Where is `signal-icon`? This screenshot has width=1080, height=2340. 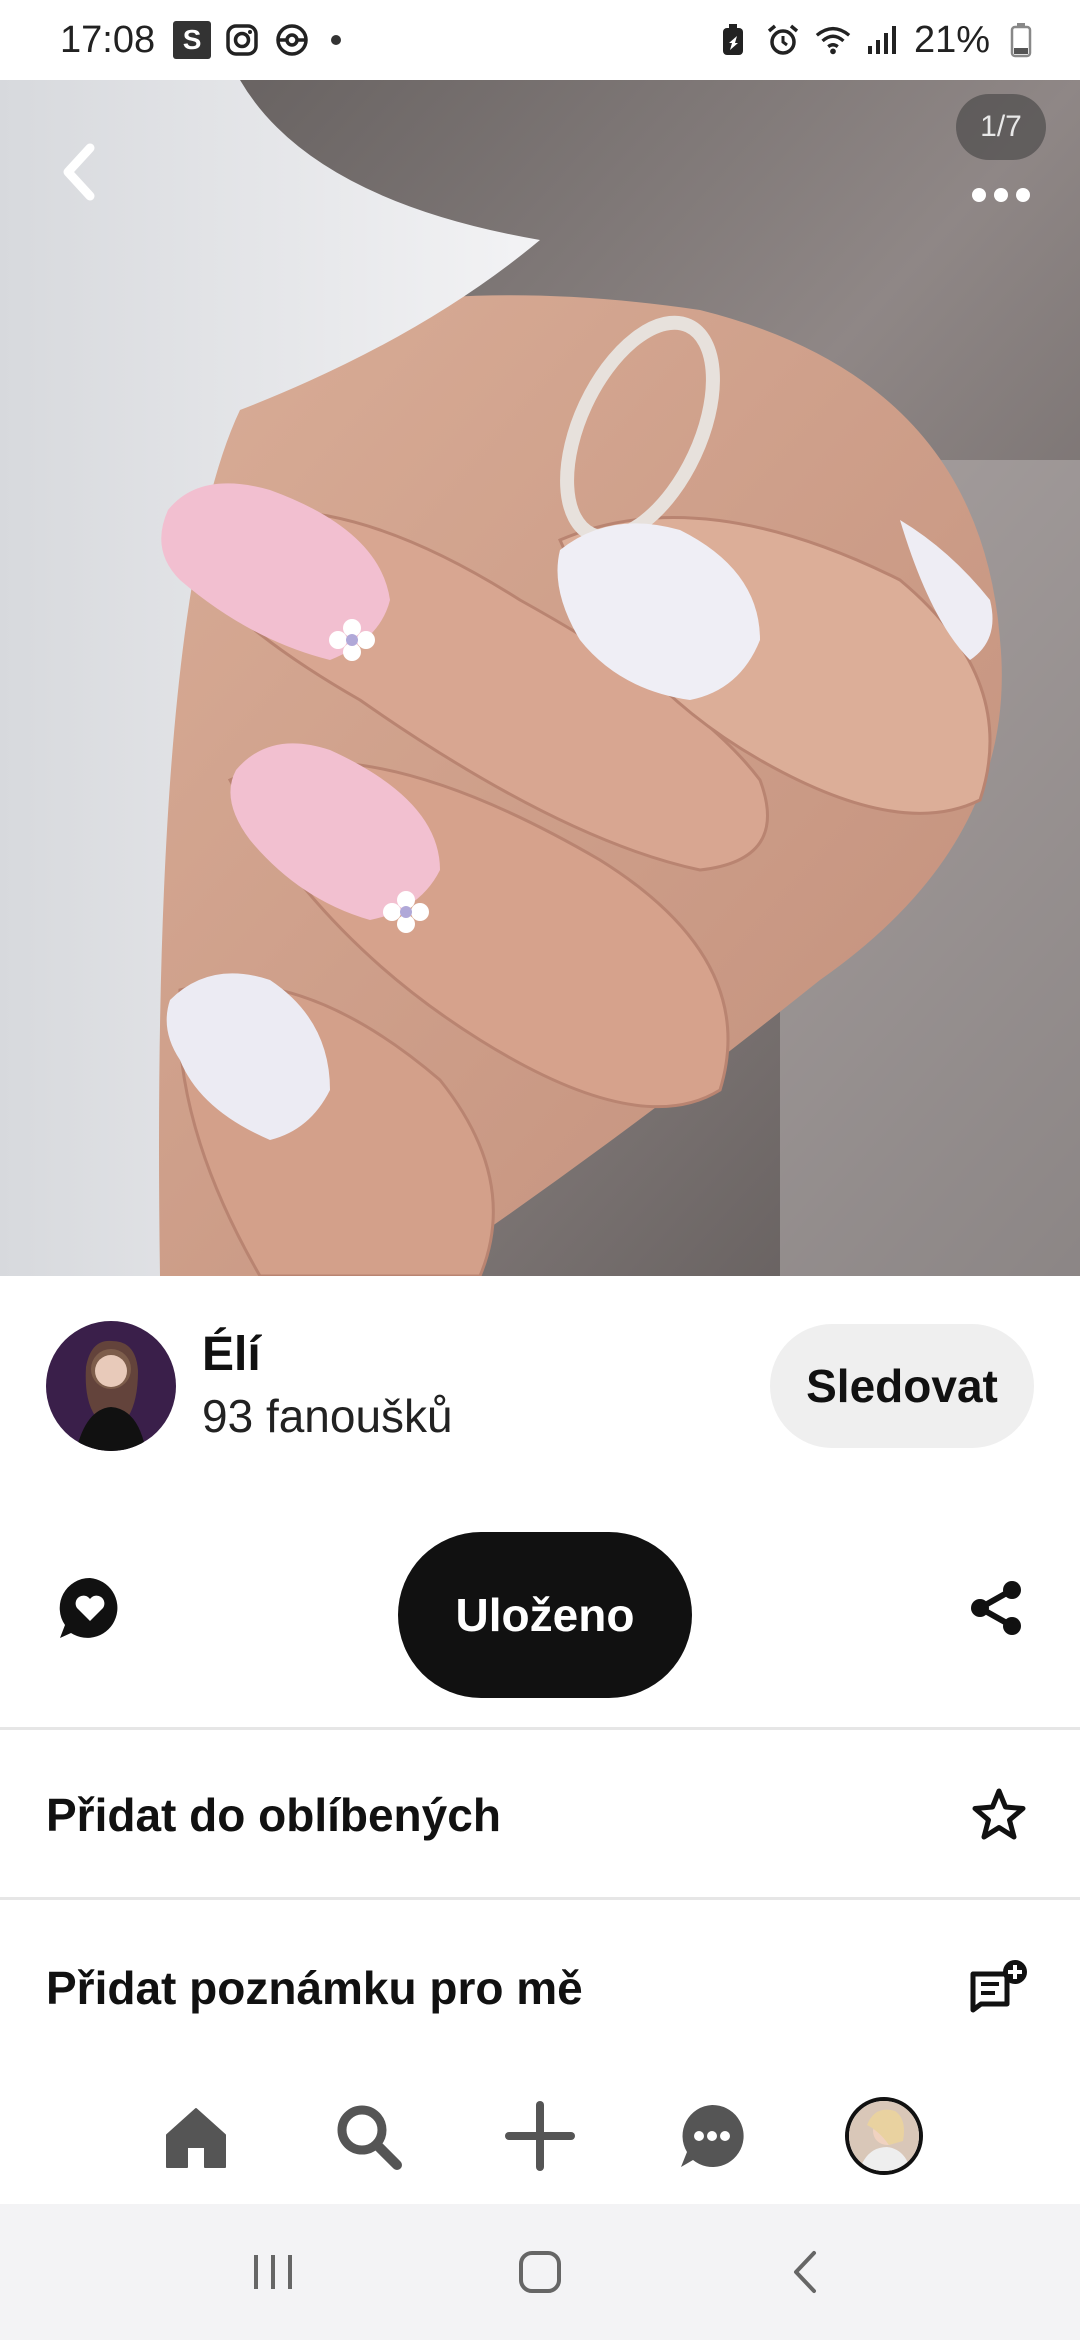 signal-icon is located at coordinates (883, 40).